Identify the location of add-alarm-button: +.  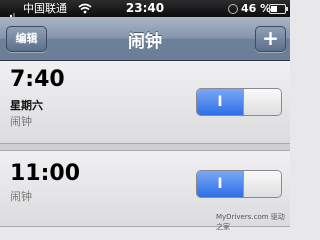
(270, 39).